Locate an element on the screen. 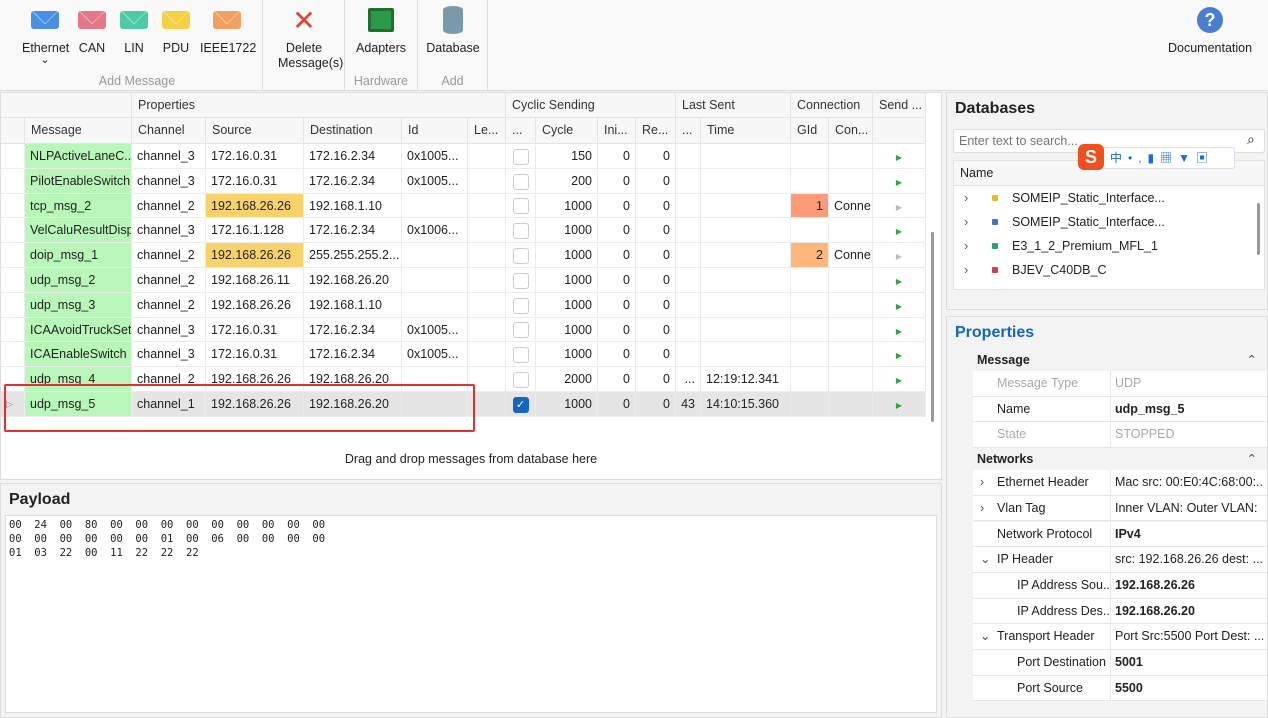 This screenshot has width=1268, height=718. property-row: › Vlan Tag Inner VLAN: Outer VLAN: is located at coordinates (1120, 508).